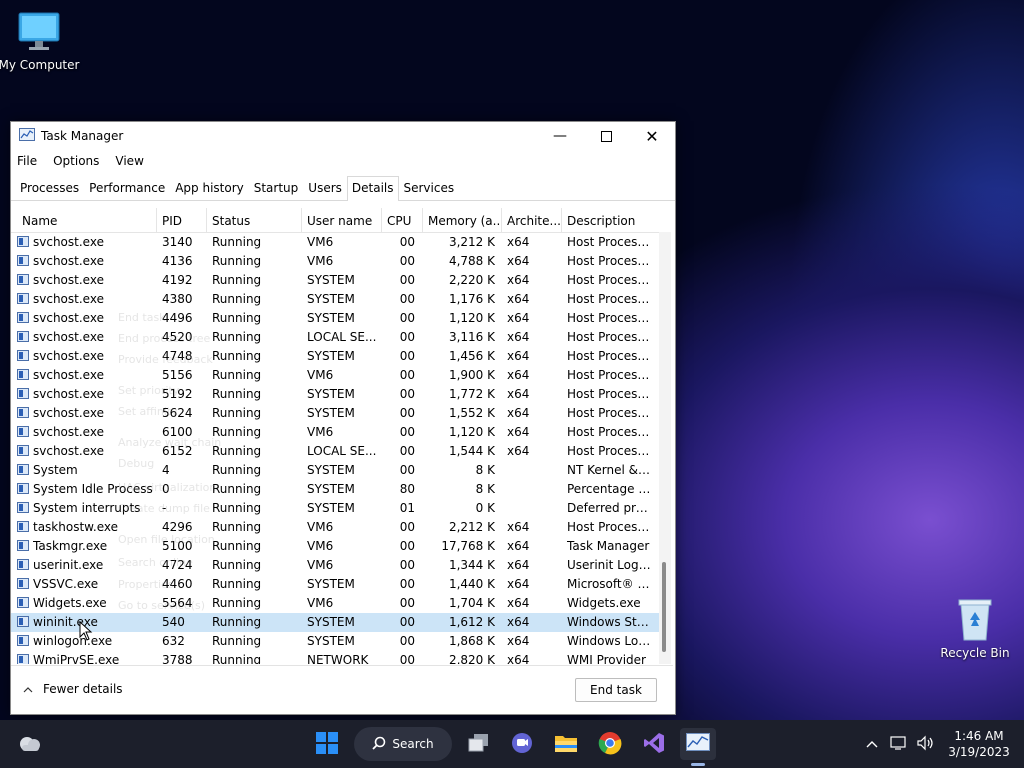  I want to click on close-icon: ✕, so click(652, 136).